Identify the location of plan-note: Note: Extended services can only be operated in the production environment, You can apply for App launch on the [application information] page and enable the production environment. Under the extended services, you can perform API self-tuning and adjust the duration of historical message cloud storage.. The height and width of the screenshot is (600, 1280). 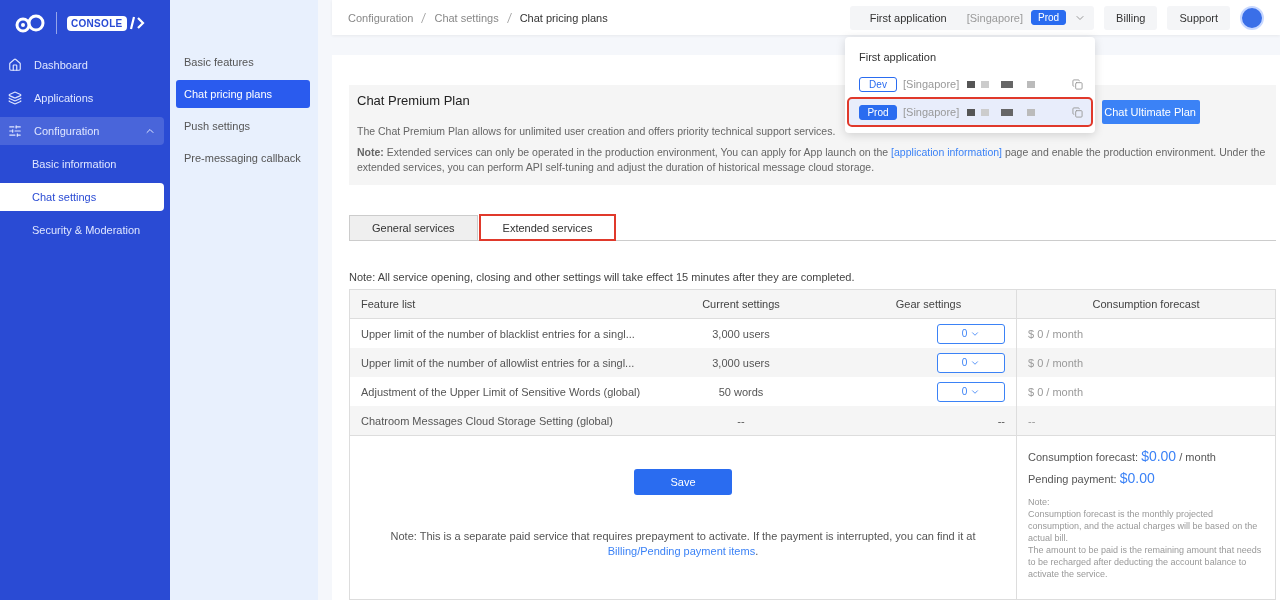
(812, 160).